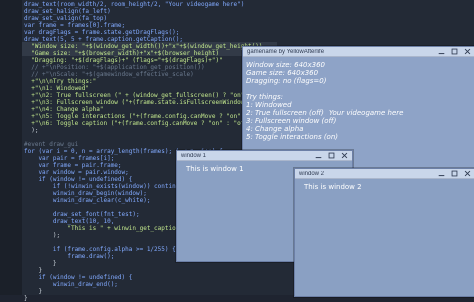  I want to click on game-window-info-line: 4: Change alpha, so click(275, 129).